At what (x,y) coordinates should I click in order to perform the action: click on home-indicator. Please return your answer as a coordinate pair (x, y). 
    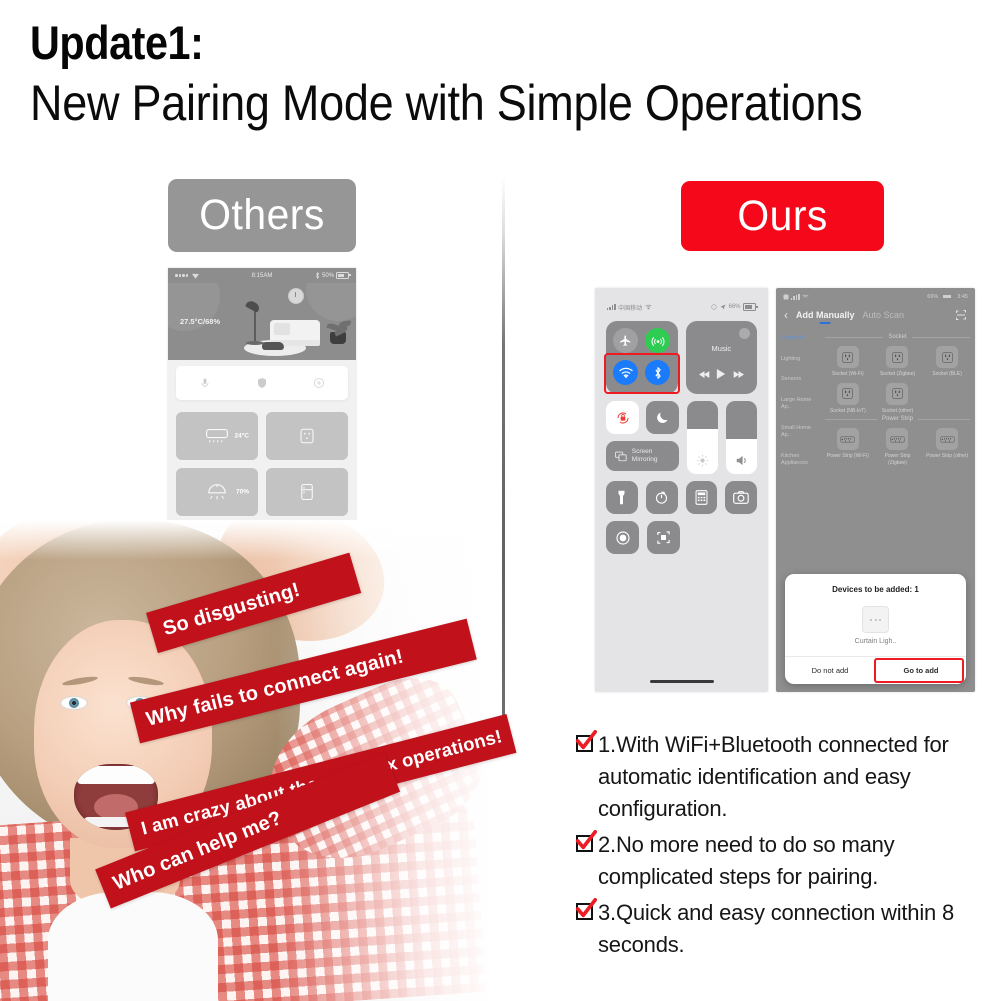
    Looking at the image, I should click on (681, 681).